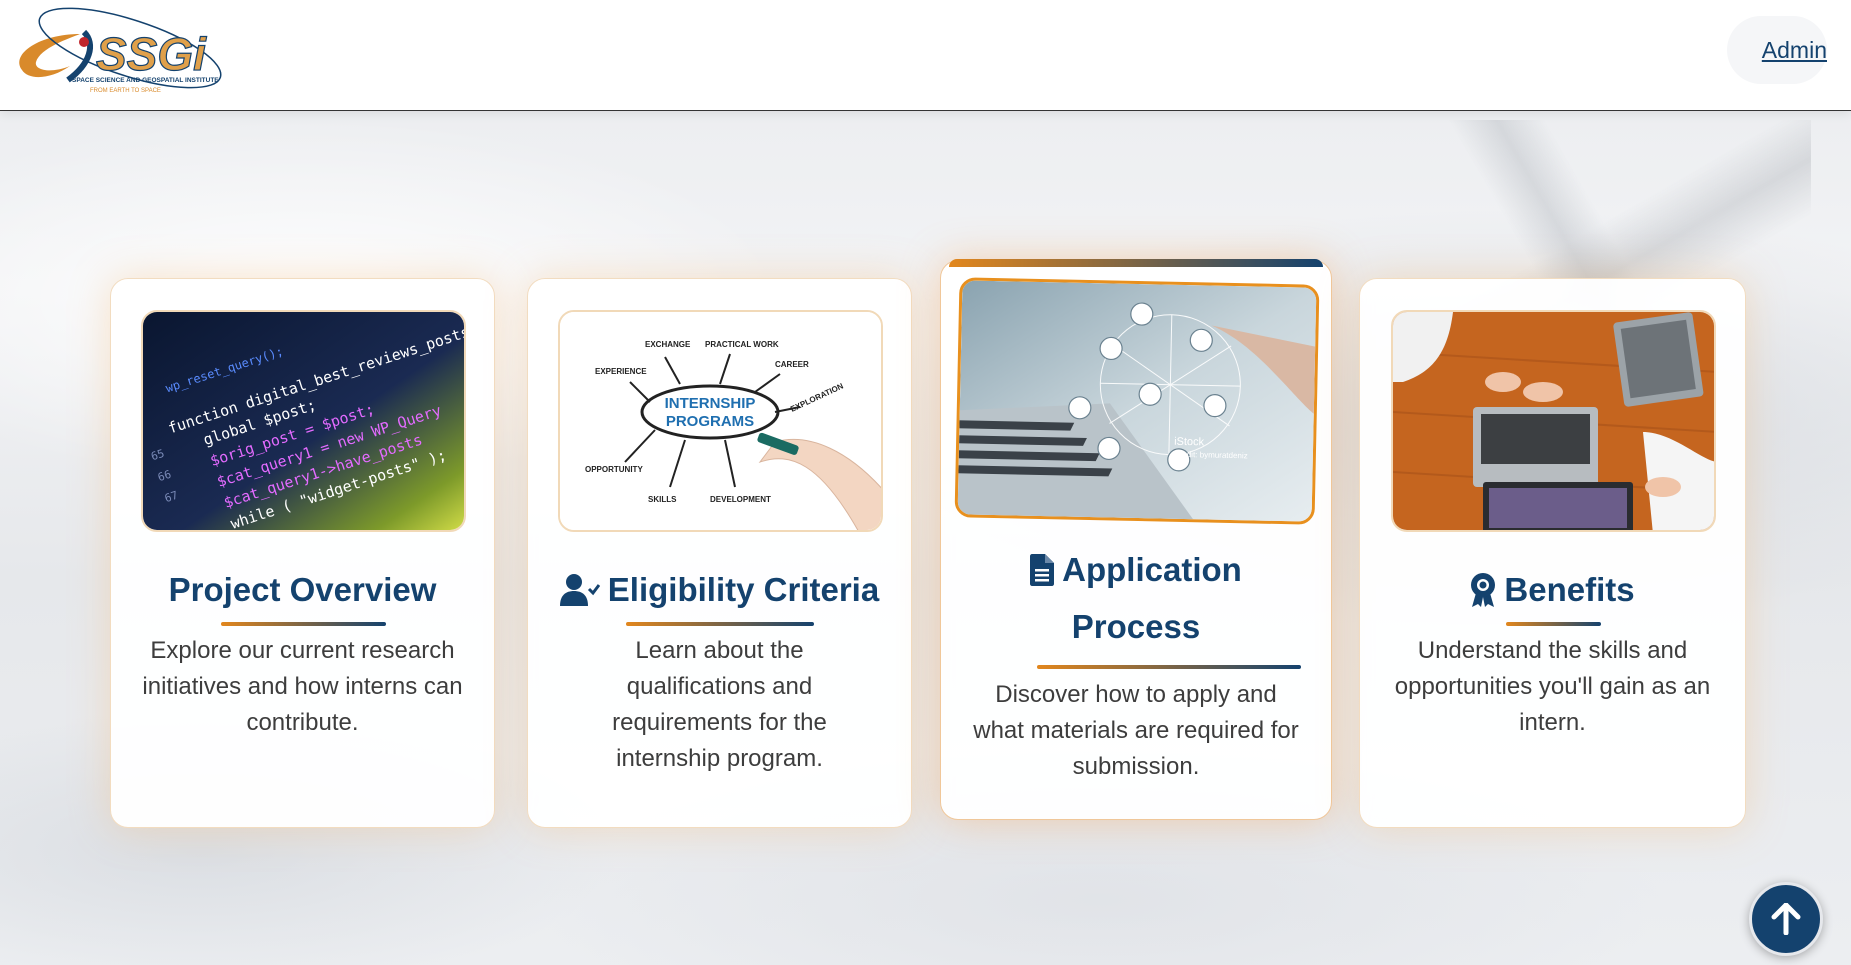  Describe the element at coordinates (302, 589) in the screenshot. I see `card-title: Project Overview` at that location.